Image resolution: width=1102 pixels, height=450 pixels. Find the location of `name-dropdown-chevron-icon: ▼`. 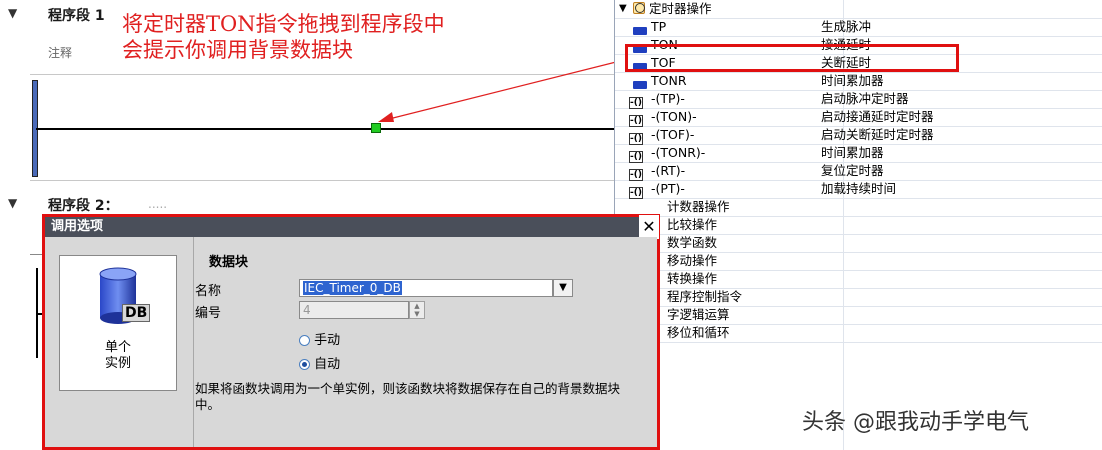

name-dropdown-chevron-icon: ▼ is located at coordinates (563, 288).